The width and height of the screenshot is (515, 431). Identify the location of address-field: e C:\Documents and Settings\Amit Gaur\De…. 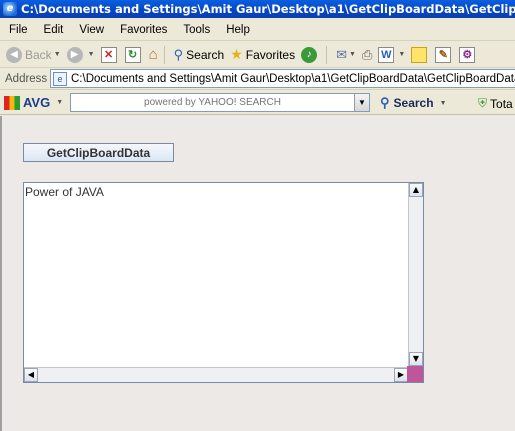
(282, 78).